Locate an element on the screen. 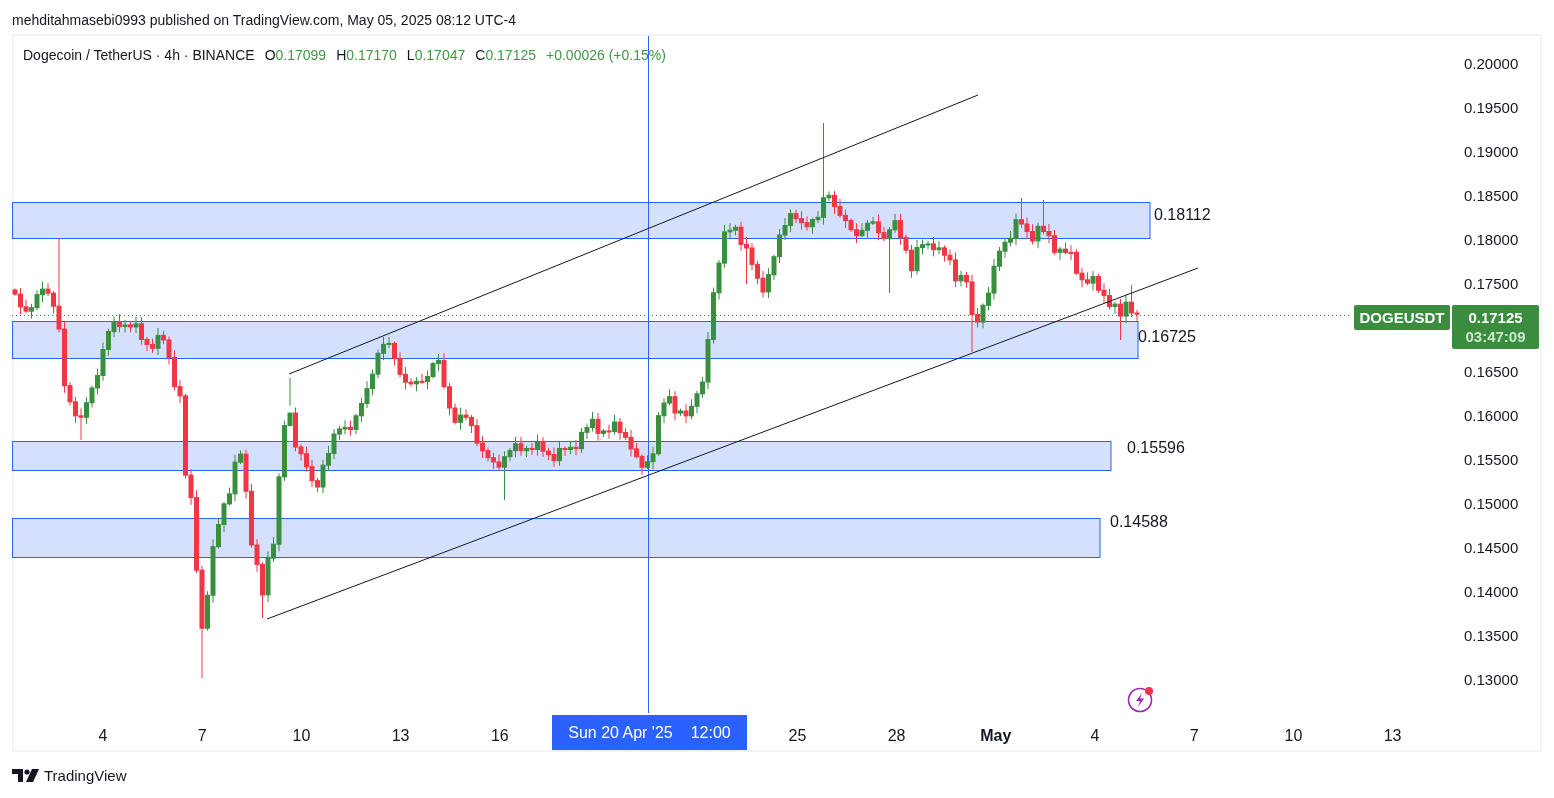  last-price-badge: 0.17125 03:47:09 is located at coordinates (1495, 327).